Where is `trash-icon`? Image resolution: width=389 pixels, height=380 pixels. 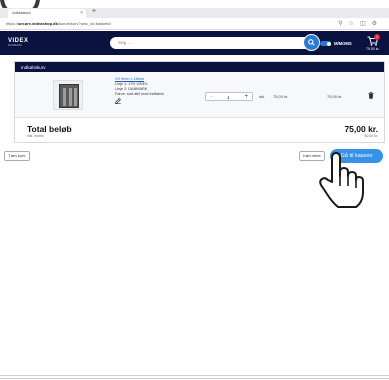
trash-icon is located at coordinates (371, 95).